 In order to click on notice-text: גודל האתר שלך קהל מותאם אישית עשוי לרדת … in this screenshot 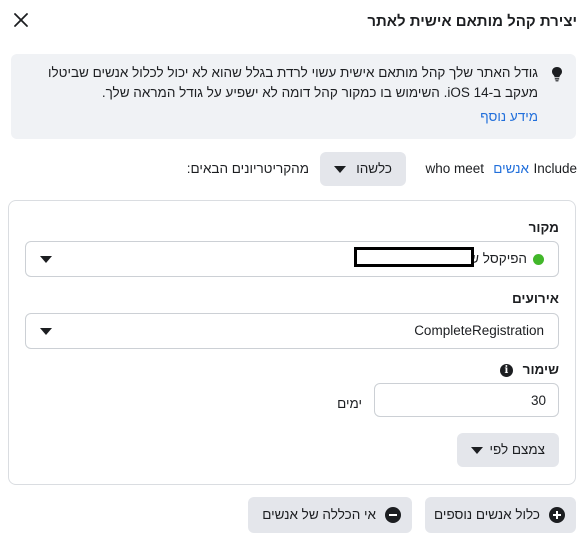, I will do `click(292, 82)`.